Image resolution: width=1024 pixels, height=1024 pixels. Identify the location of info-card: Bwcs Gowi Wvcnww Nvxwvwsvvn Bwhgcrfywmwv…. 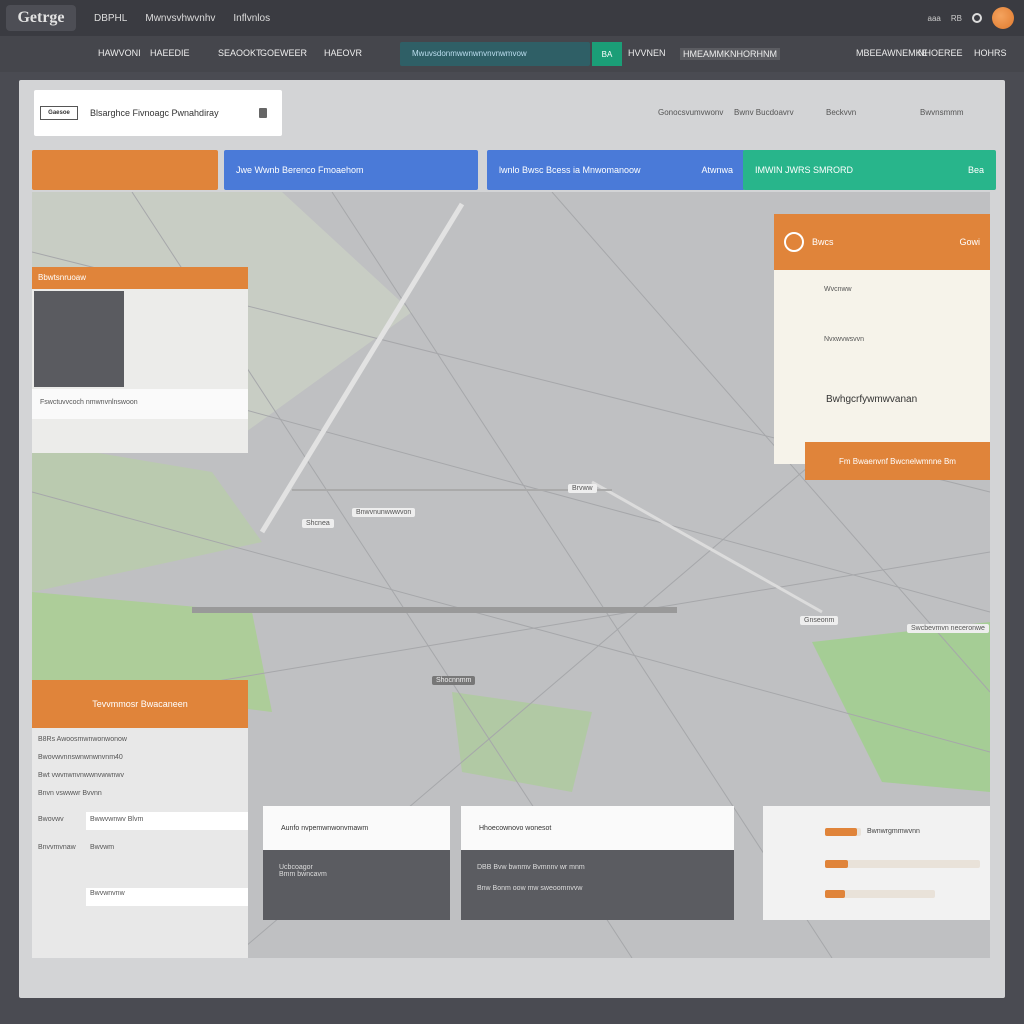
(882, 347).